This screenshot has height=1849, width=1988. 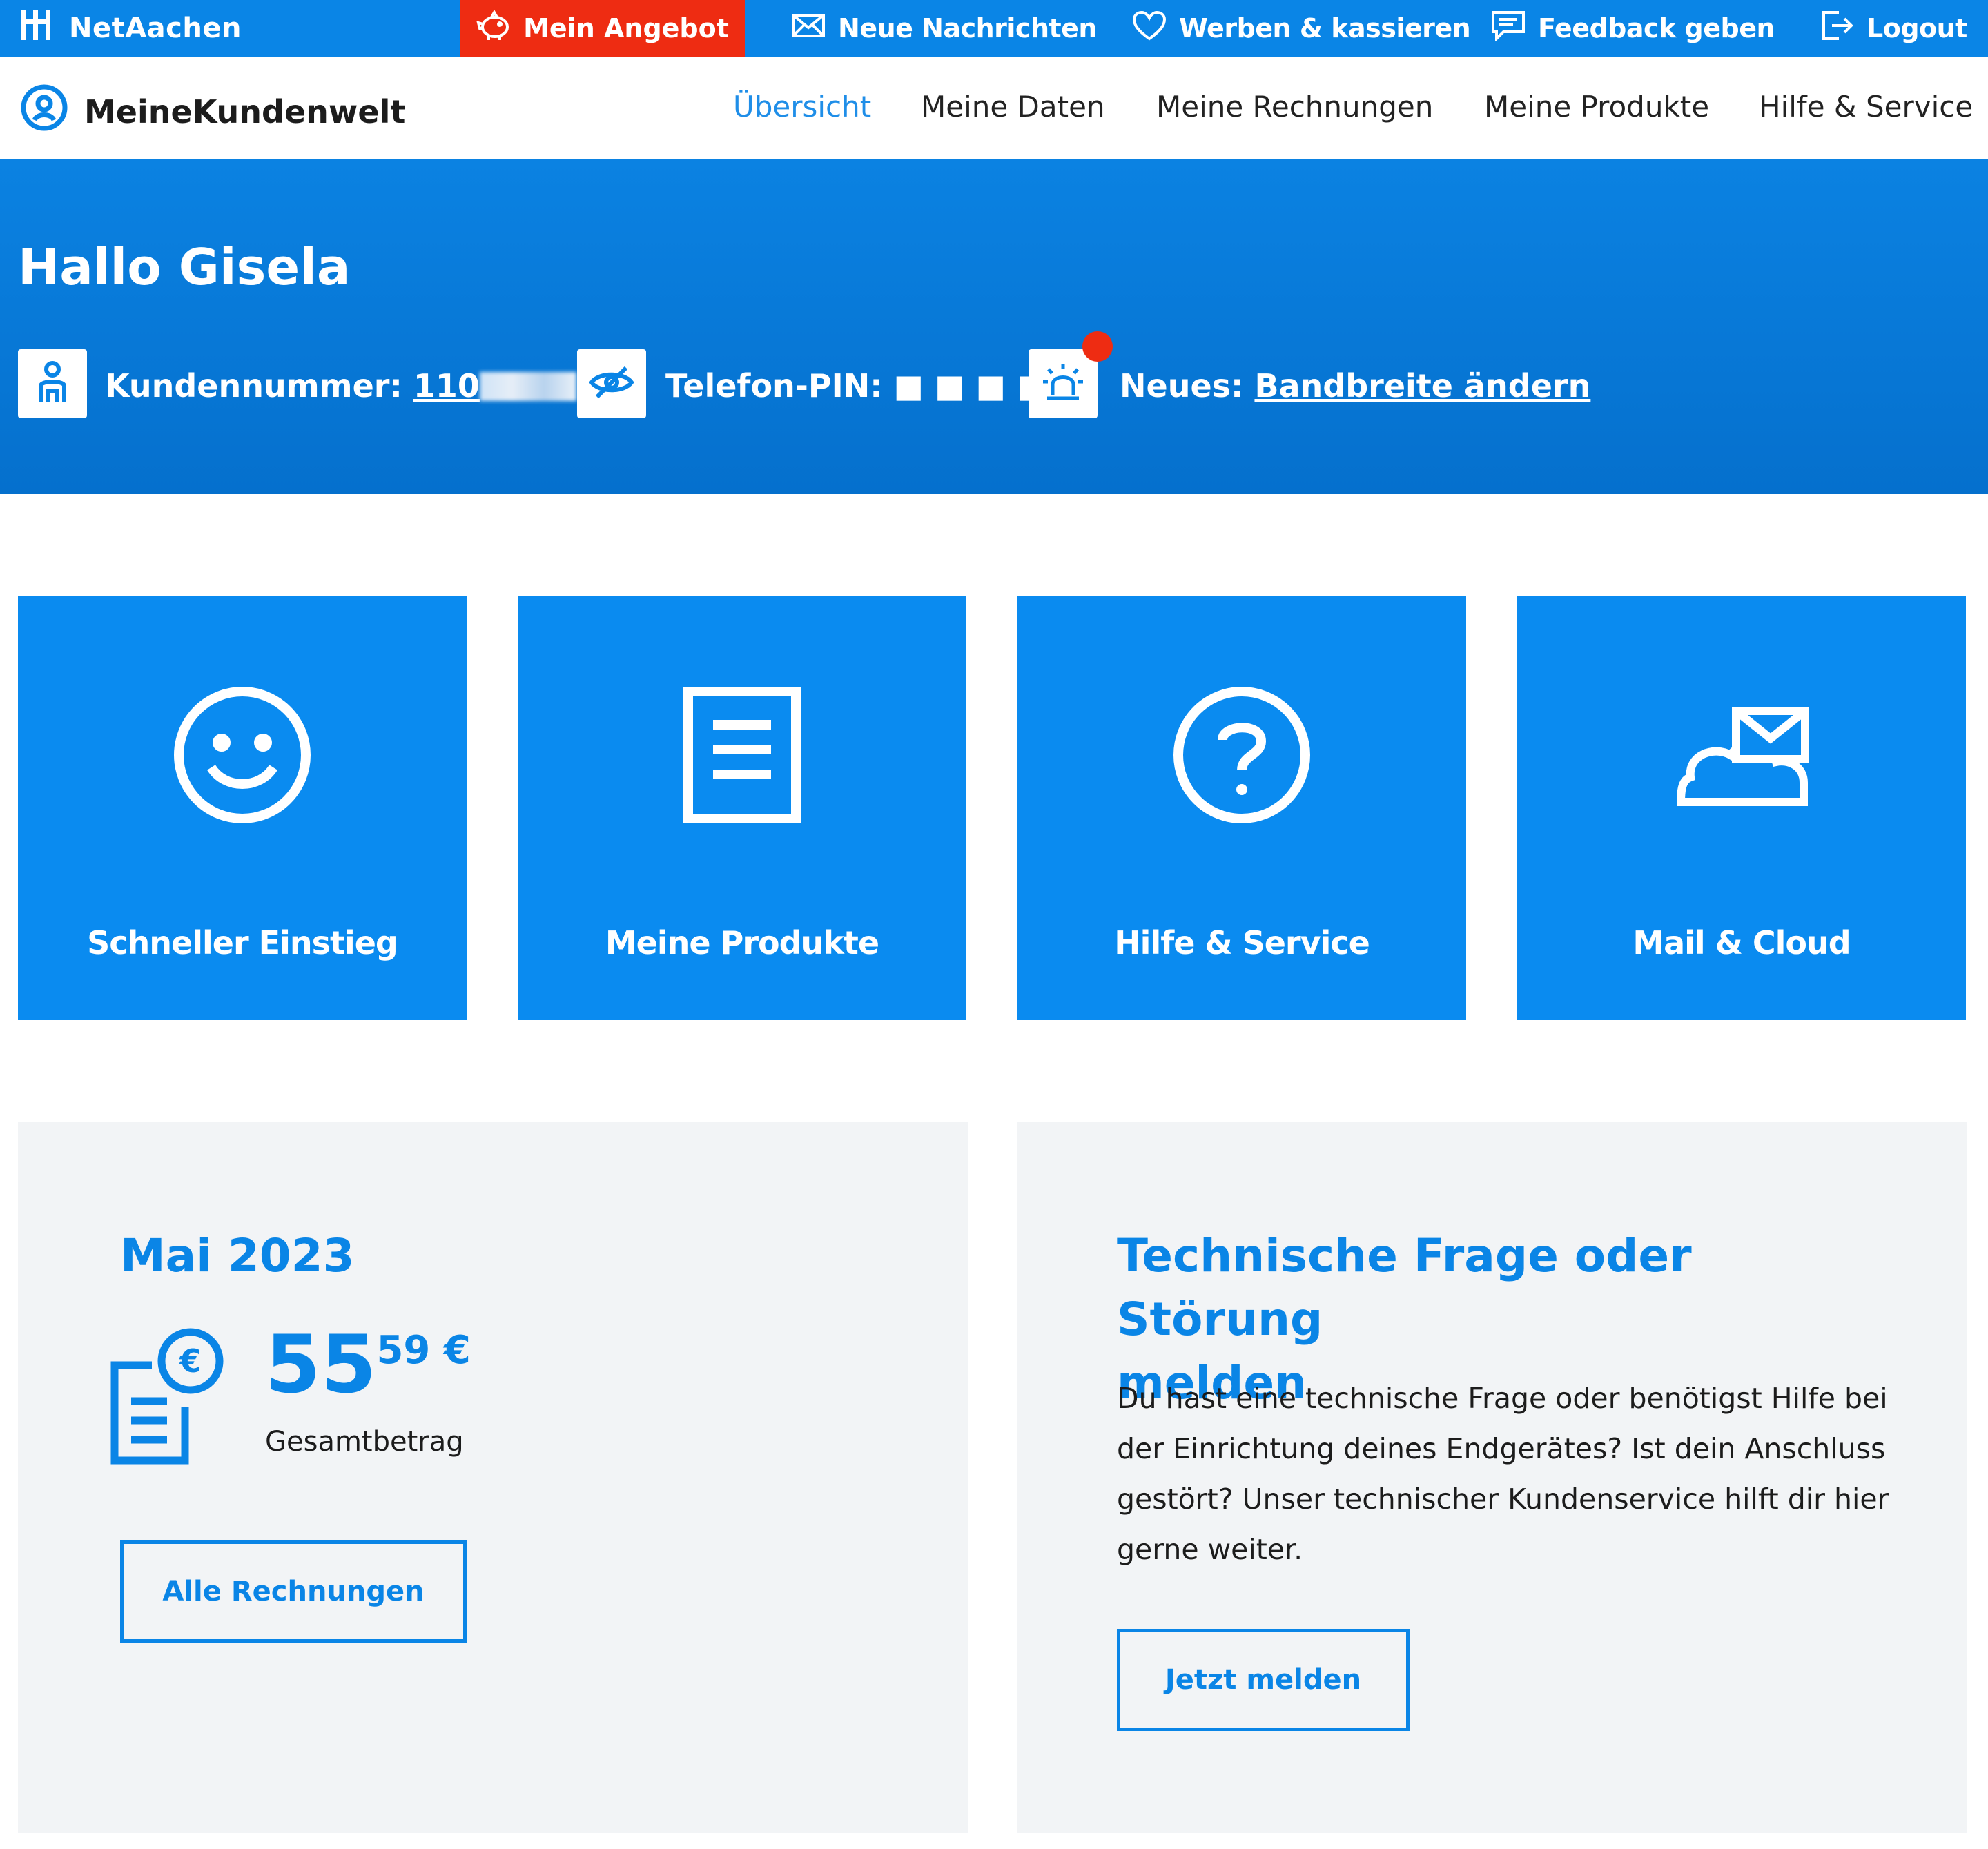 I want to click on tile-quick-start: Schneller Einstieg, so click(x=242, y=808).